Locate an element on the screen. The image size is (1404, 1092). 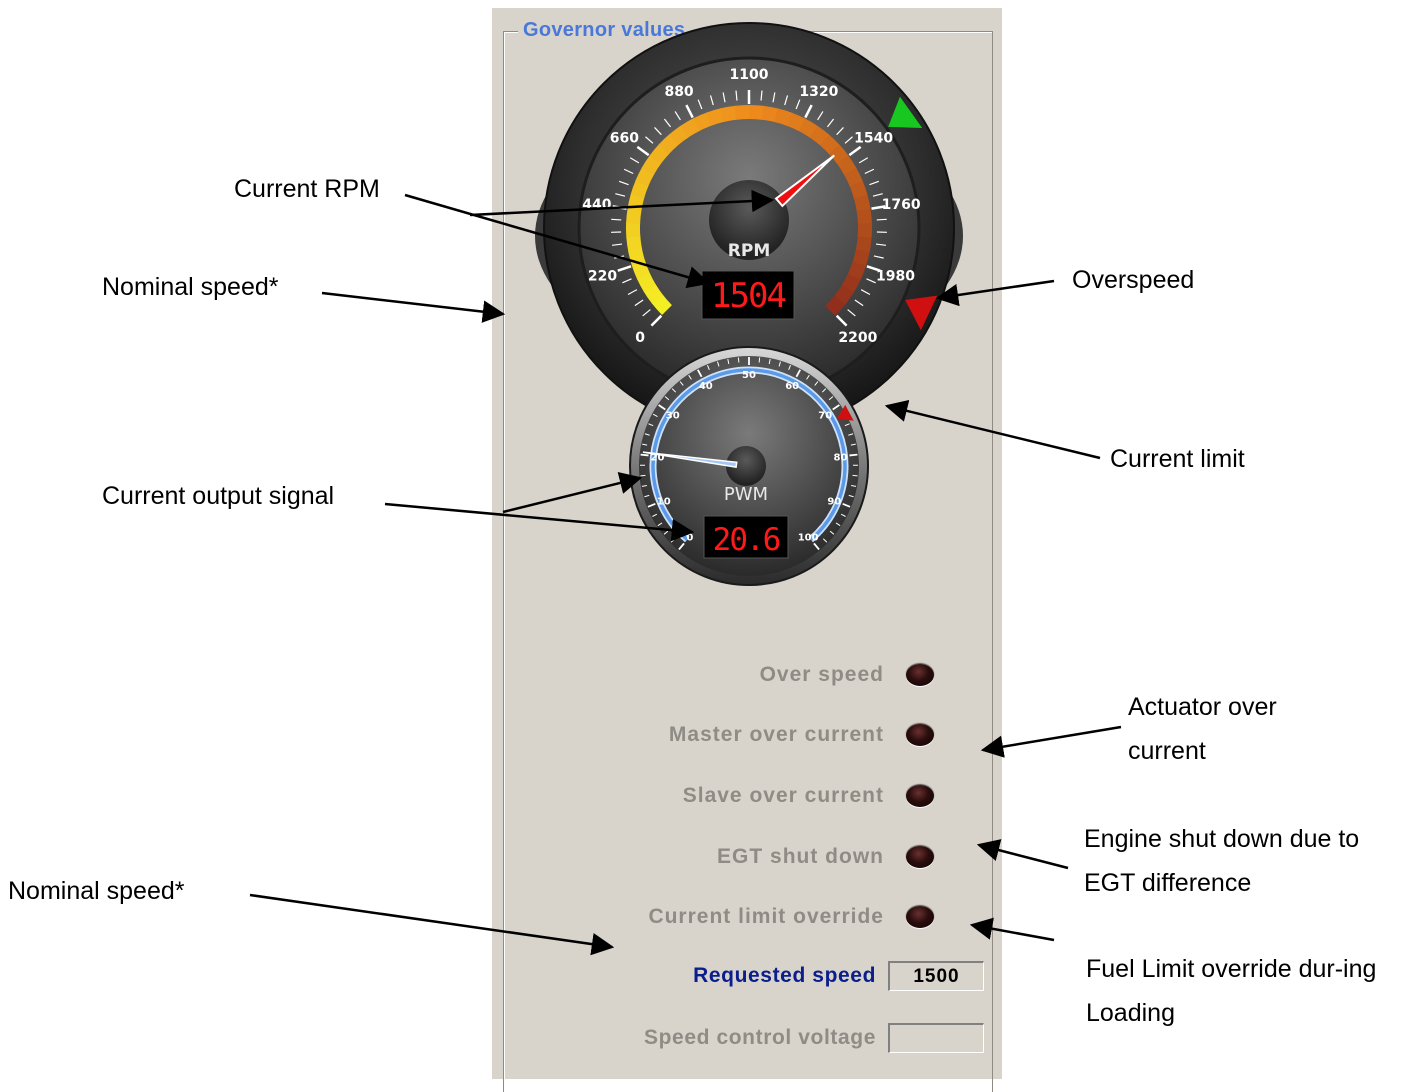
annotation-nominal-speed-bottom: Nominal speed* is located at coordinates (96, 891).